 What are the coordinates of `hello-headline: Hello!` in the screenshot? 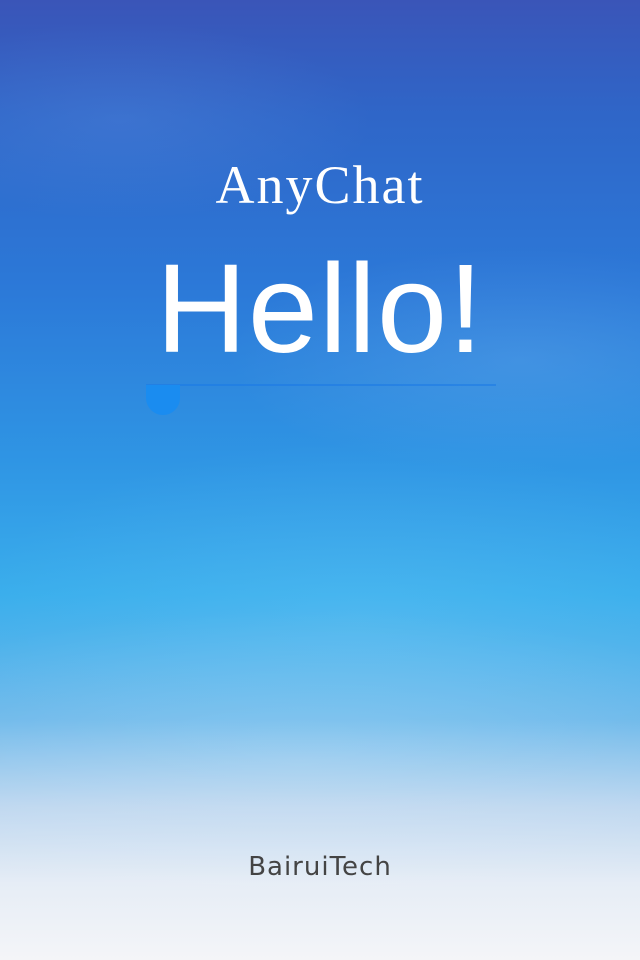 It's located at (320, 308).